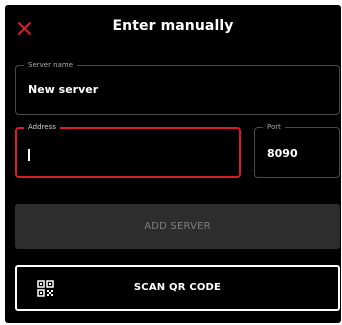  Describe the element at coordinates (274, 127) in the screenshot. I see `port-label: Port` at that location.